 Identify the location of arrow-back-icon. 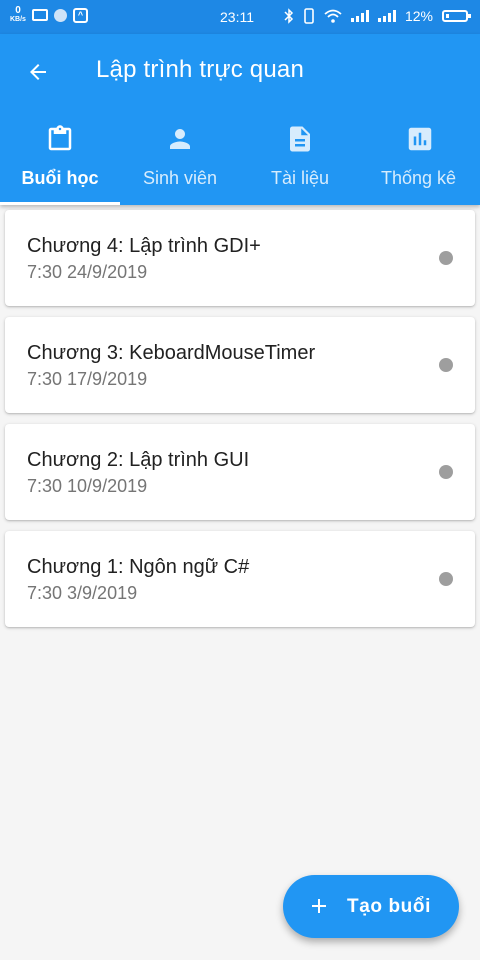
(38, 72).